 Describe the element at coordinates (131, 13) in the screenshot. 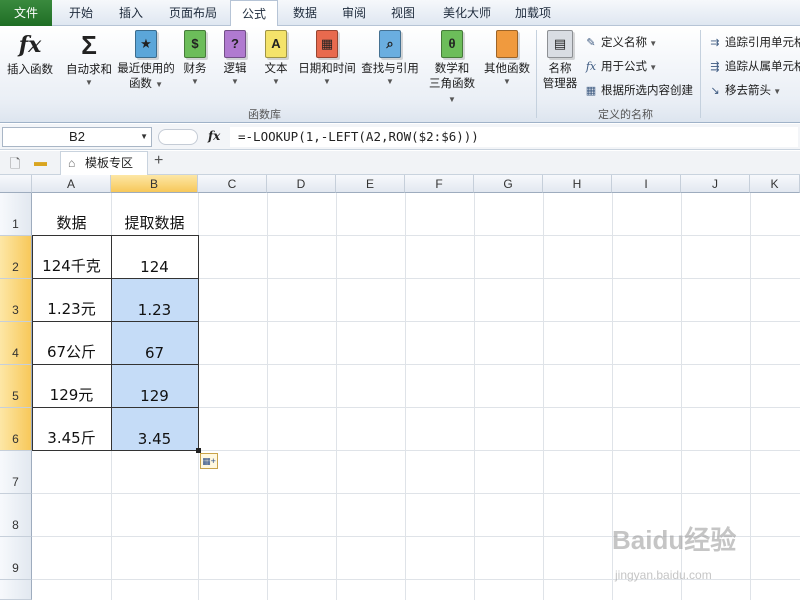

I see `tab-insert: 插入` at that location.